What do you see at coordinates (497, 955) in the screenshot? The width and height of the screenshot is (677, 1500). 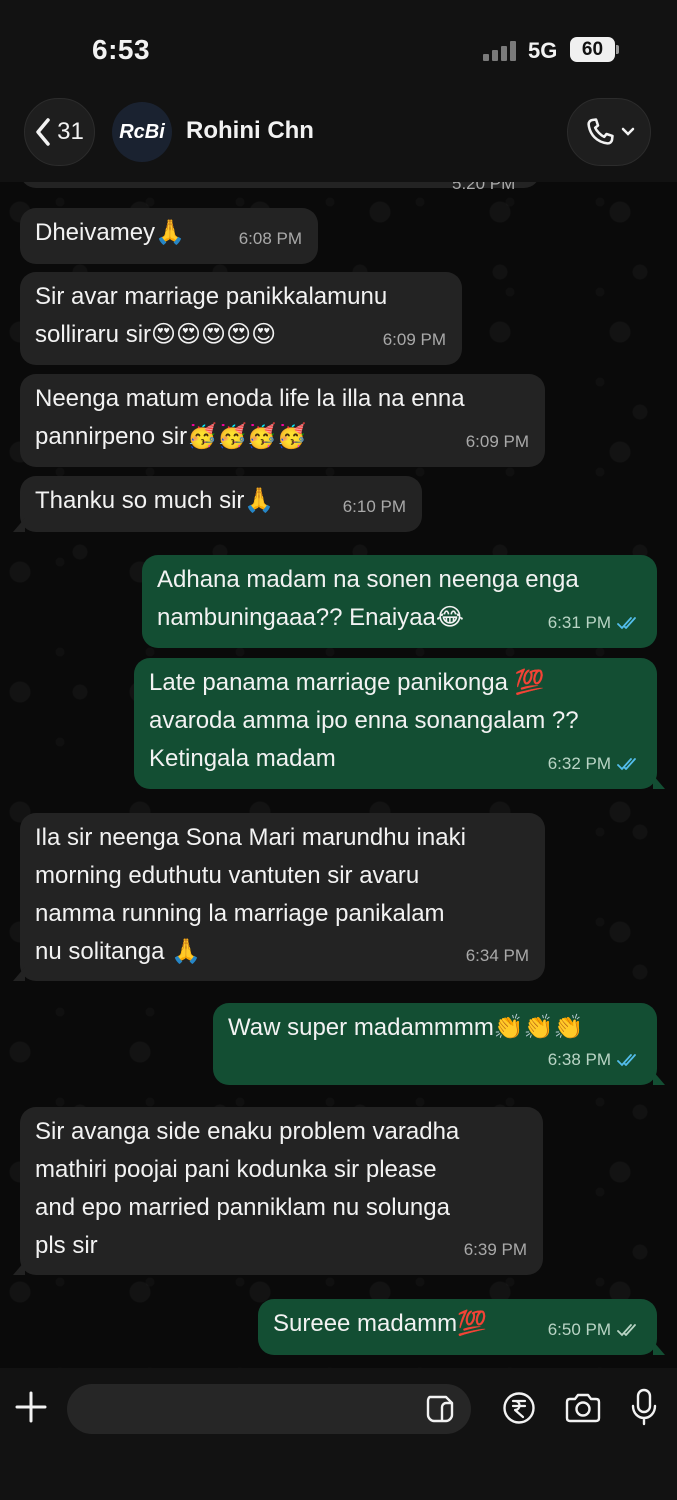 I see `message-time: 6:34 PM` at bounding box center [497, 955].